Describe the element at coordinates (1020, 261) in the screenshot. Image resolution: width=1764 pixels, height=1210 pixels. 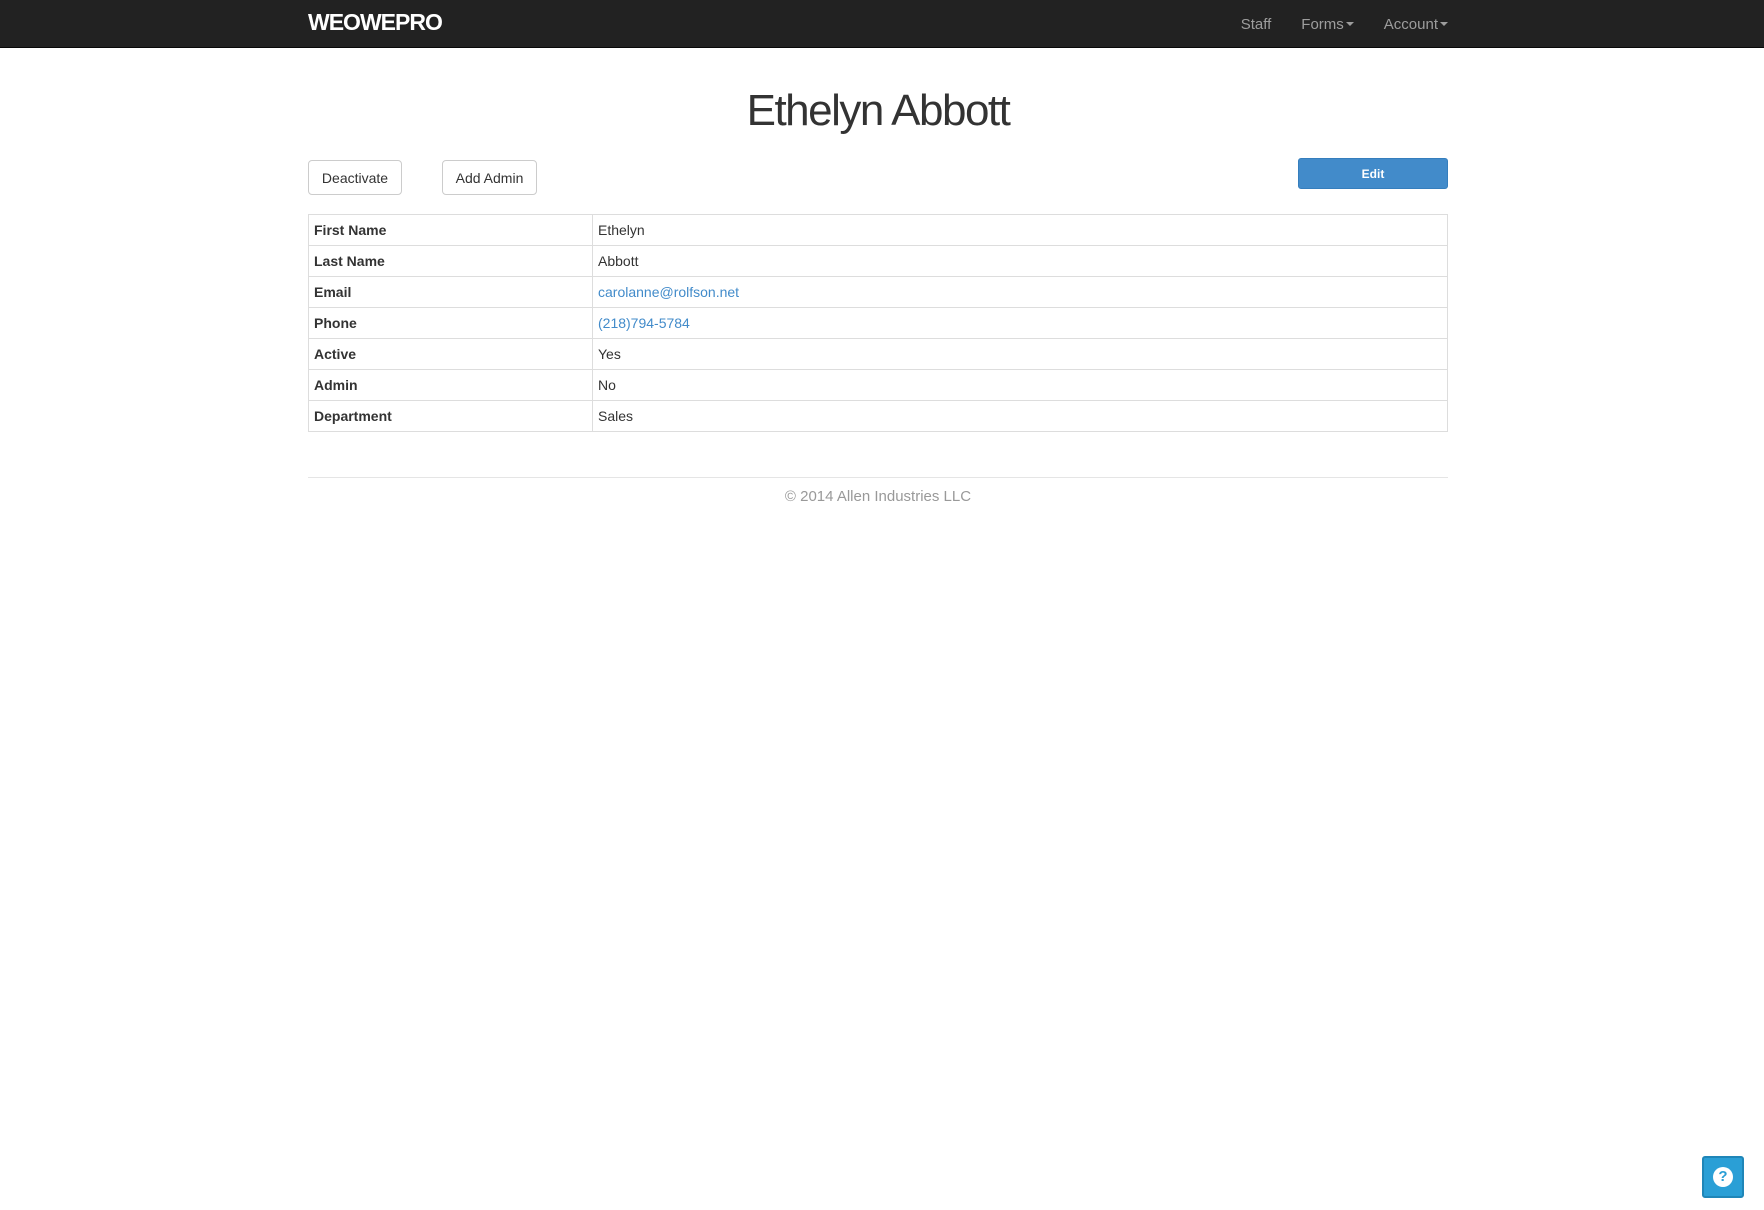
I see `row-value-cell: Abbott` at that location.